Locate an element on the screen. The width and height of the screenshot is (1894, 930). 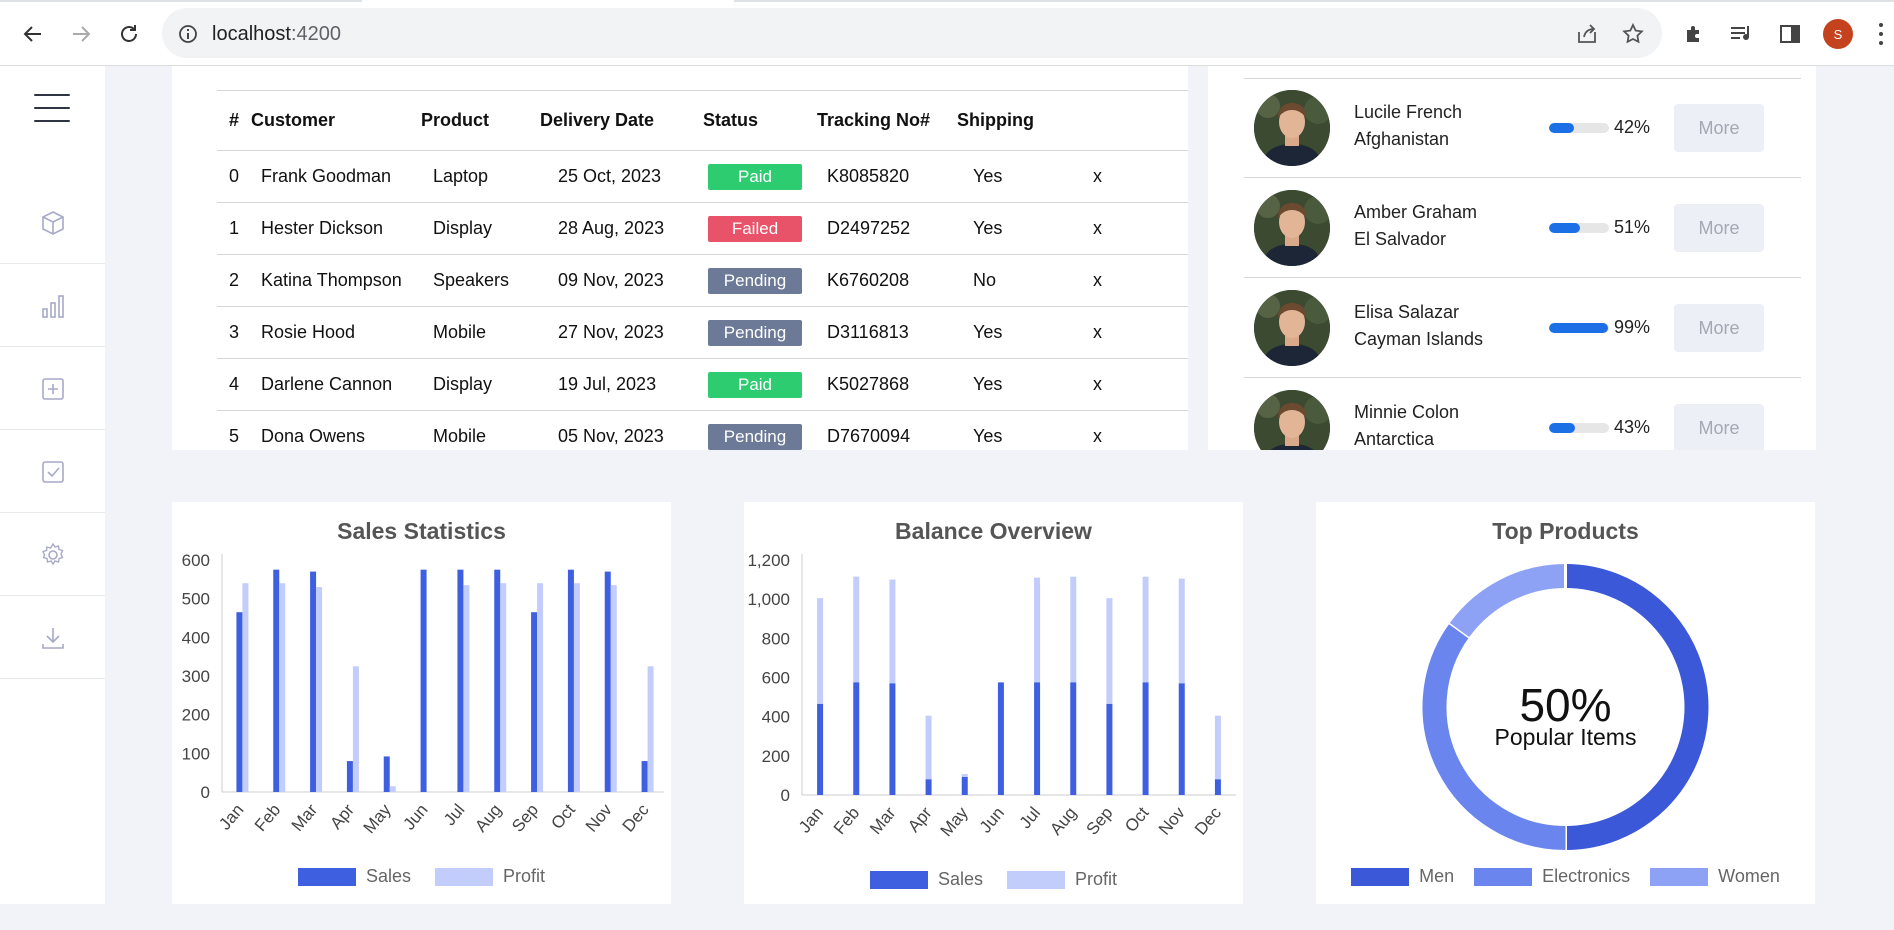
x-tick-label: Sep is located at coordinates (525, 817).